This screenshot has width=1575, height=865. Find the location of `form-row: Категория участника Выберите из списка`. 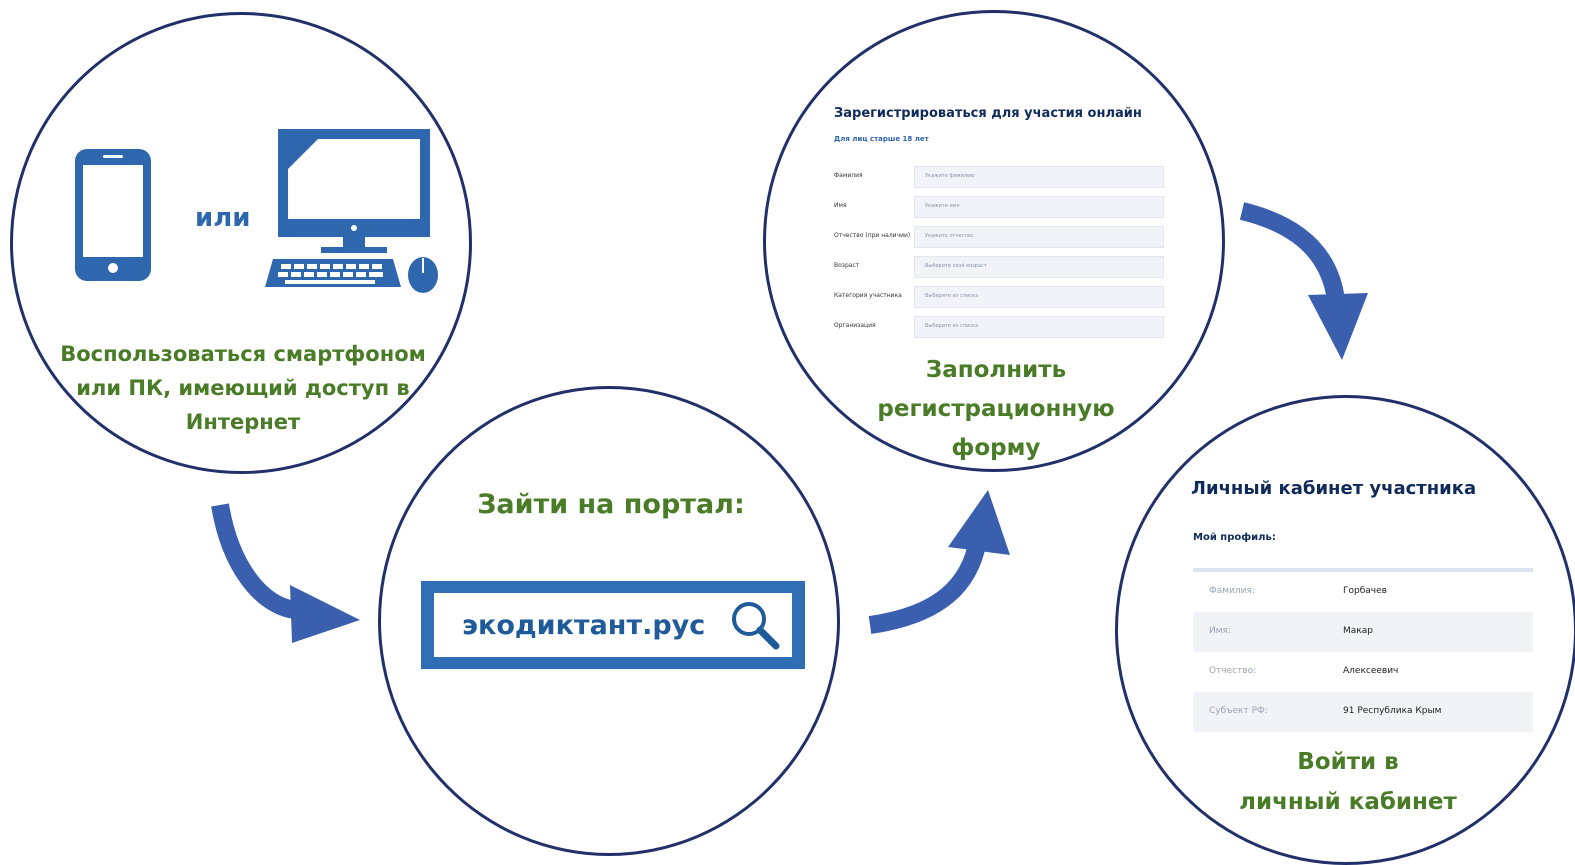

form-row: Категория участника Выберите из списка is located at coordinates (1000, 297).